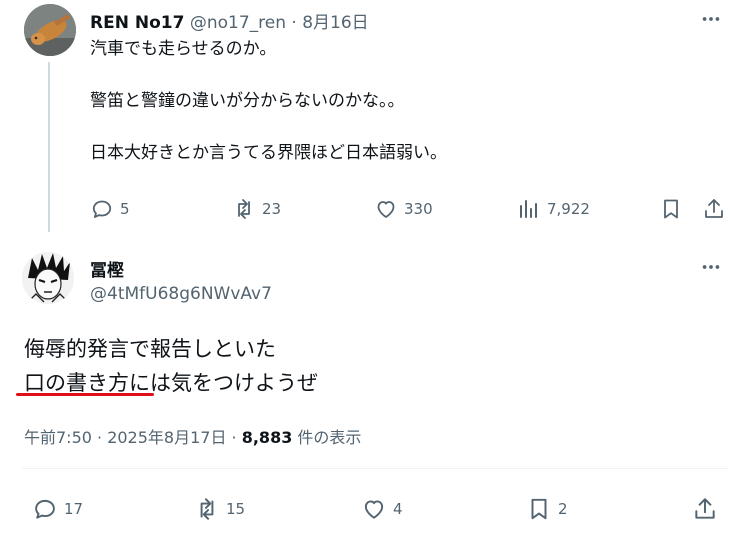 This screenshot has height=536, width=751. Describe the element at coordinates (272, 209) in the screenshot. I see `repost-count: 23` at that location.